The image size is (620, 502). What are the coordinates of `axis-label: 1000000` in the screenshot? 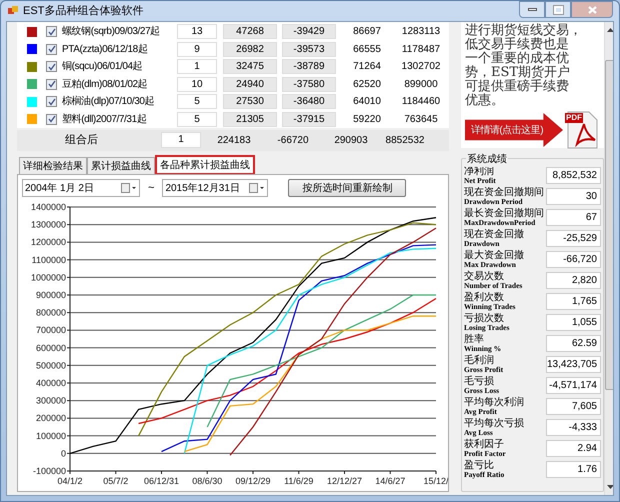 It's located at (48, 277).